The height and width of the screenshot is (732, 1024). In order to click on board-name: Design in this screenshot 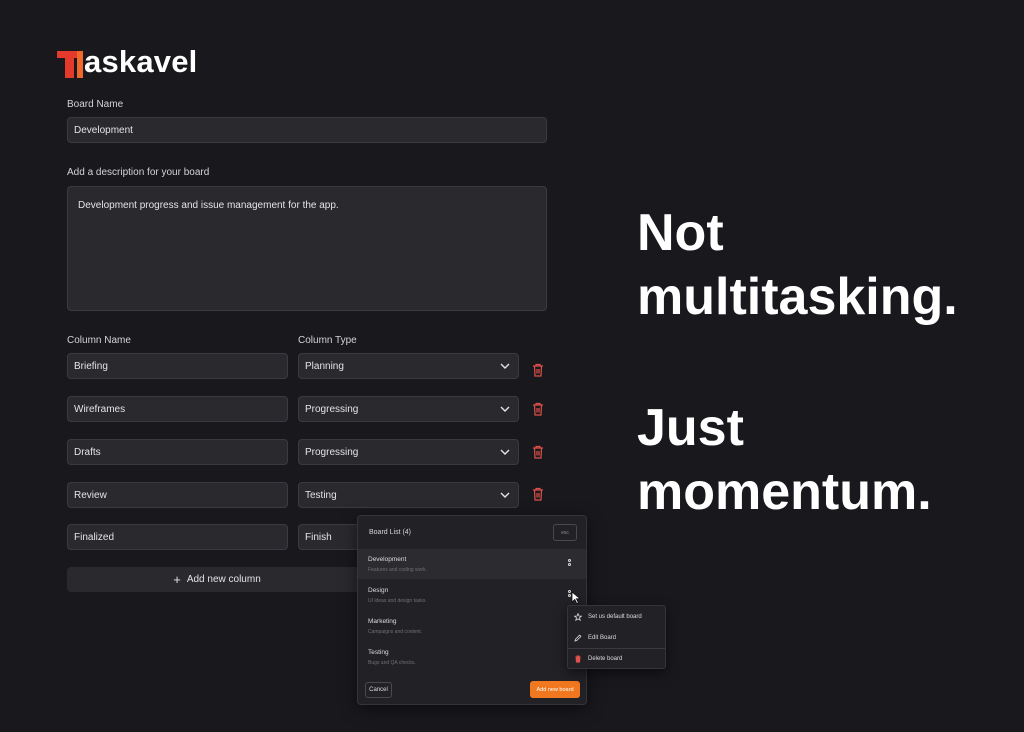, I will do `click(378, 590)`.